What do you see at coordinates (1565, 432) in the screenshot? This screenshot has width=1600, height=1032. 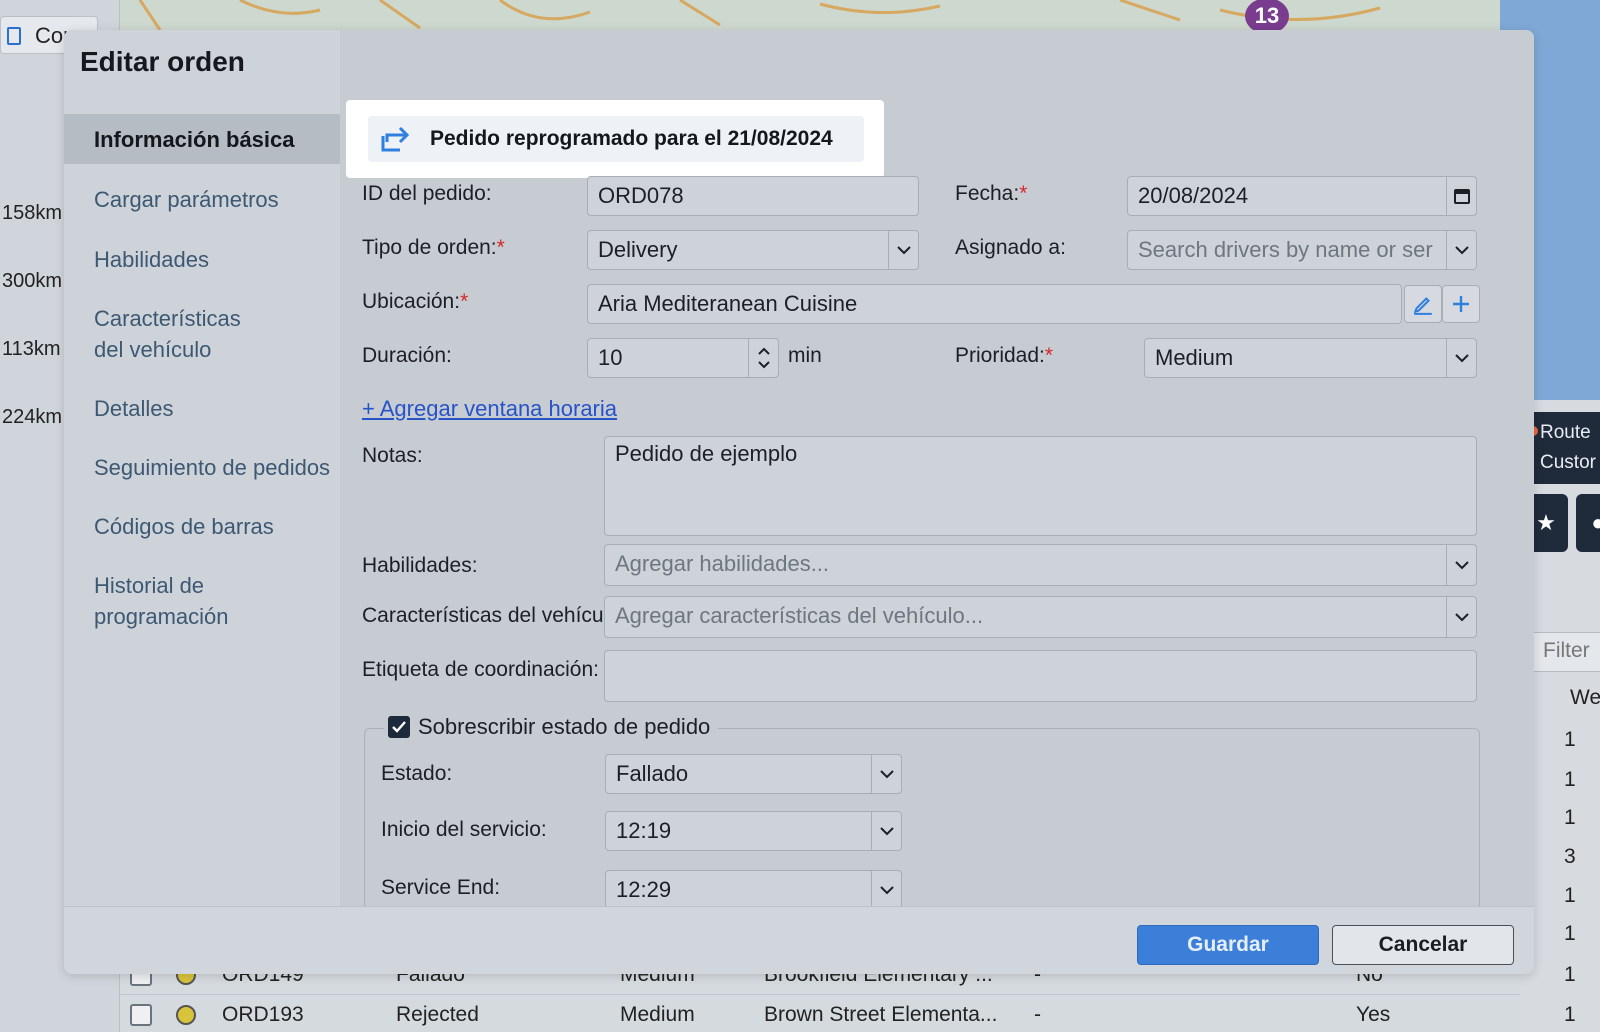 I see `route-card-line: Route` at bounding box center [1565, 432].